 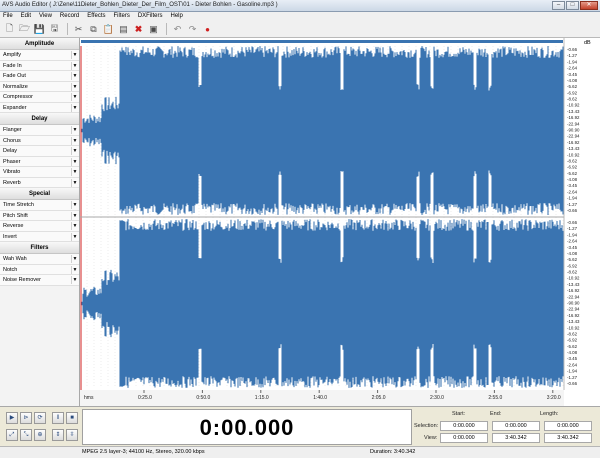 I want to click on db-tick-label: -6.92, so click(x=572, y=167).